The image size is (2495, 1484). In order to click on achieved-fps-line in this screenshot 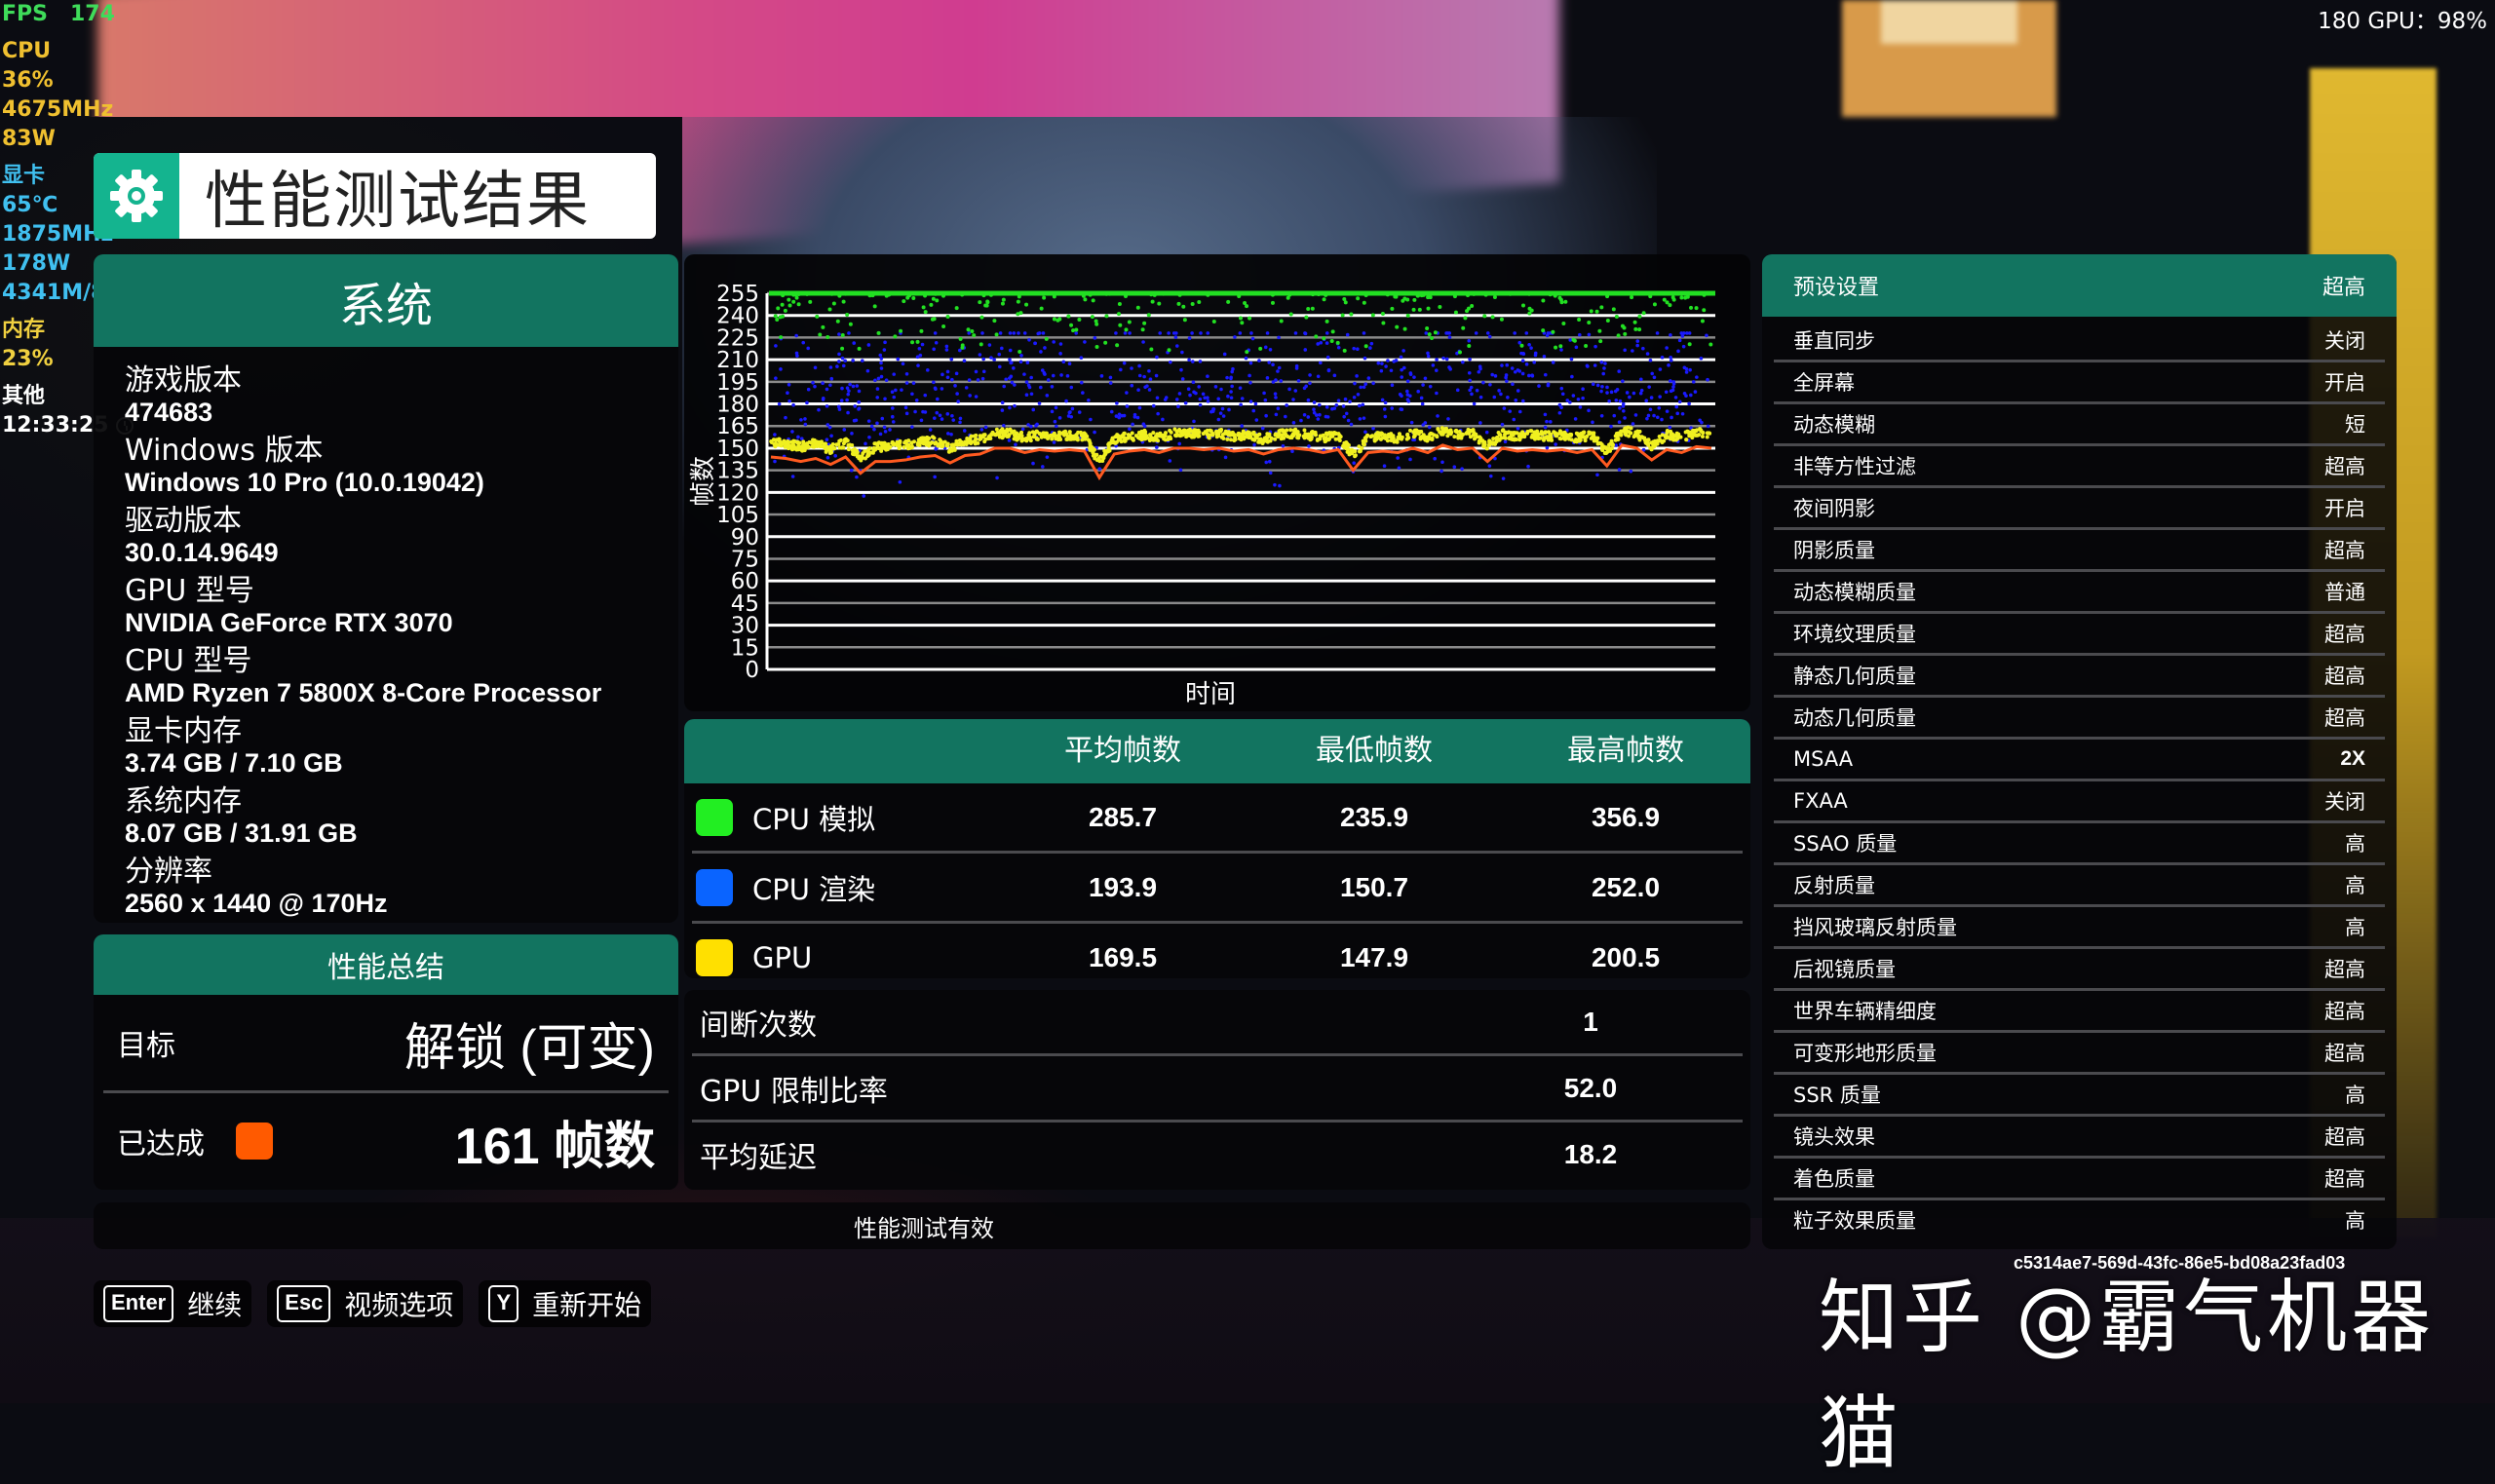, I will do `click(1241, 462)`.